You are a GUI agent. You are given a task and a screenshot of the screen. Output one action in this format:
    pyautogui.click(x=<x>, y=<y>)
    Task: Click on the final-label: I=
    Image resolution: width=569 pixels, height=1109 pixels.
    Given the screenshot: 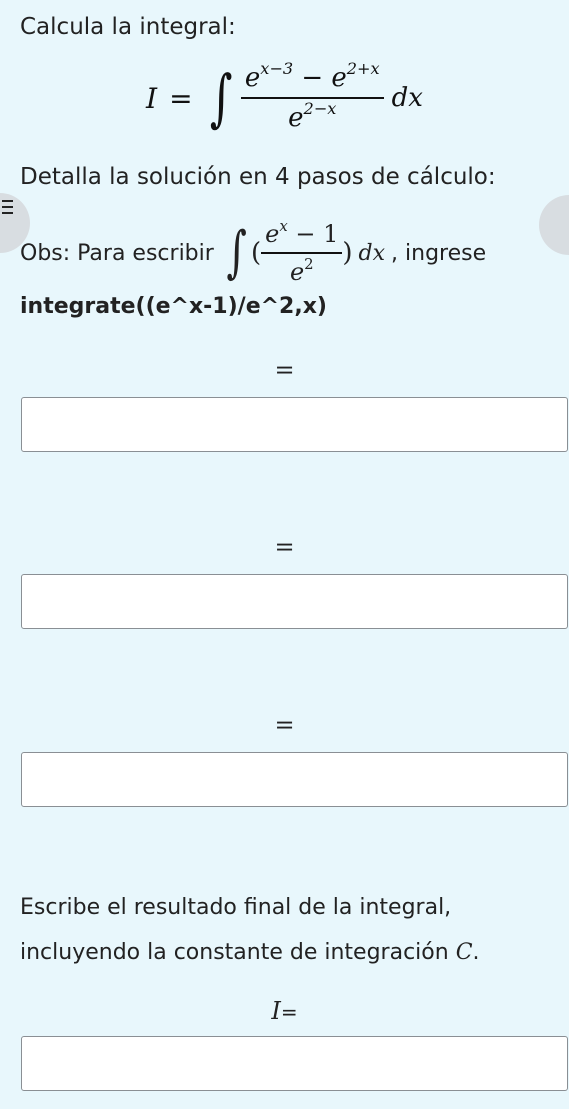 What is the action you would take?
    pyautogui.click(x=284, y=1011)
    